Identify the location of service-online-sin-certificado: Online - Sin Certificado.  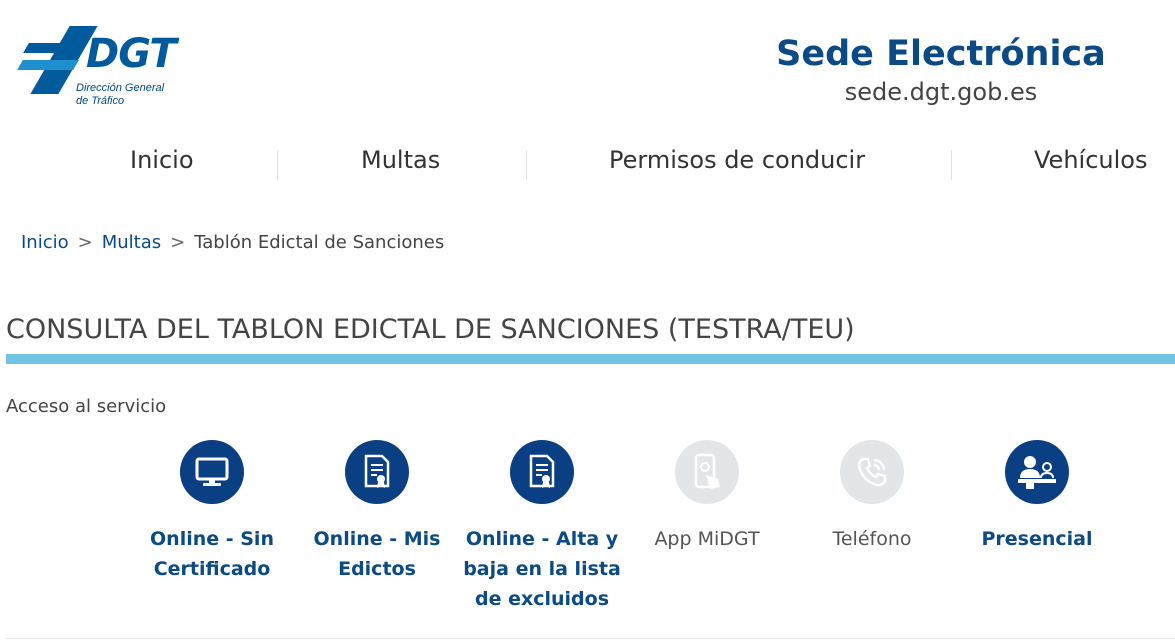
(212, 512).